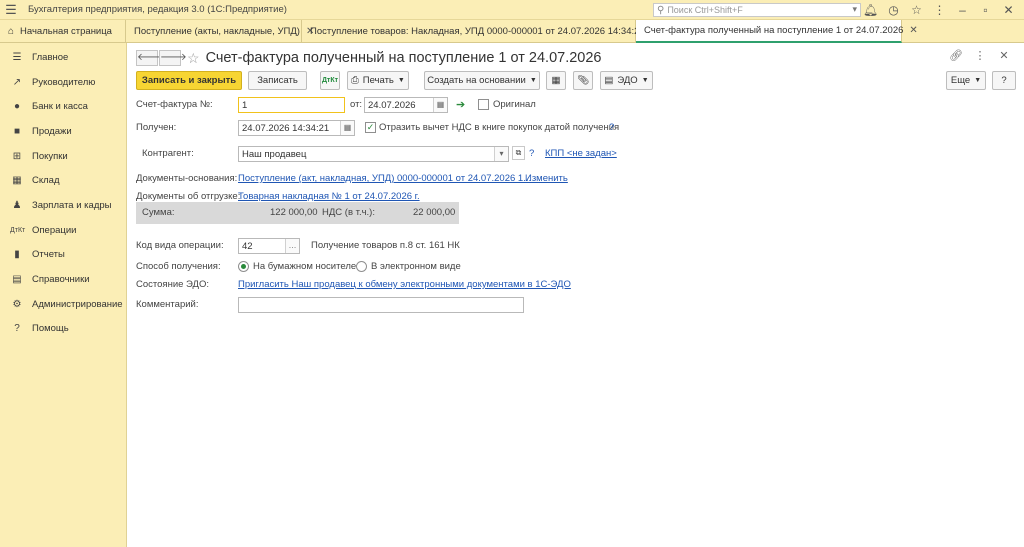 Image resolution: width=1024 pixels, height=547 pixels. What do you see at coordinates (581, 153) in the screenshot?
I see `kpp-link: КПП <не задан>` at bounding box center [581, 153].